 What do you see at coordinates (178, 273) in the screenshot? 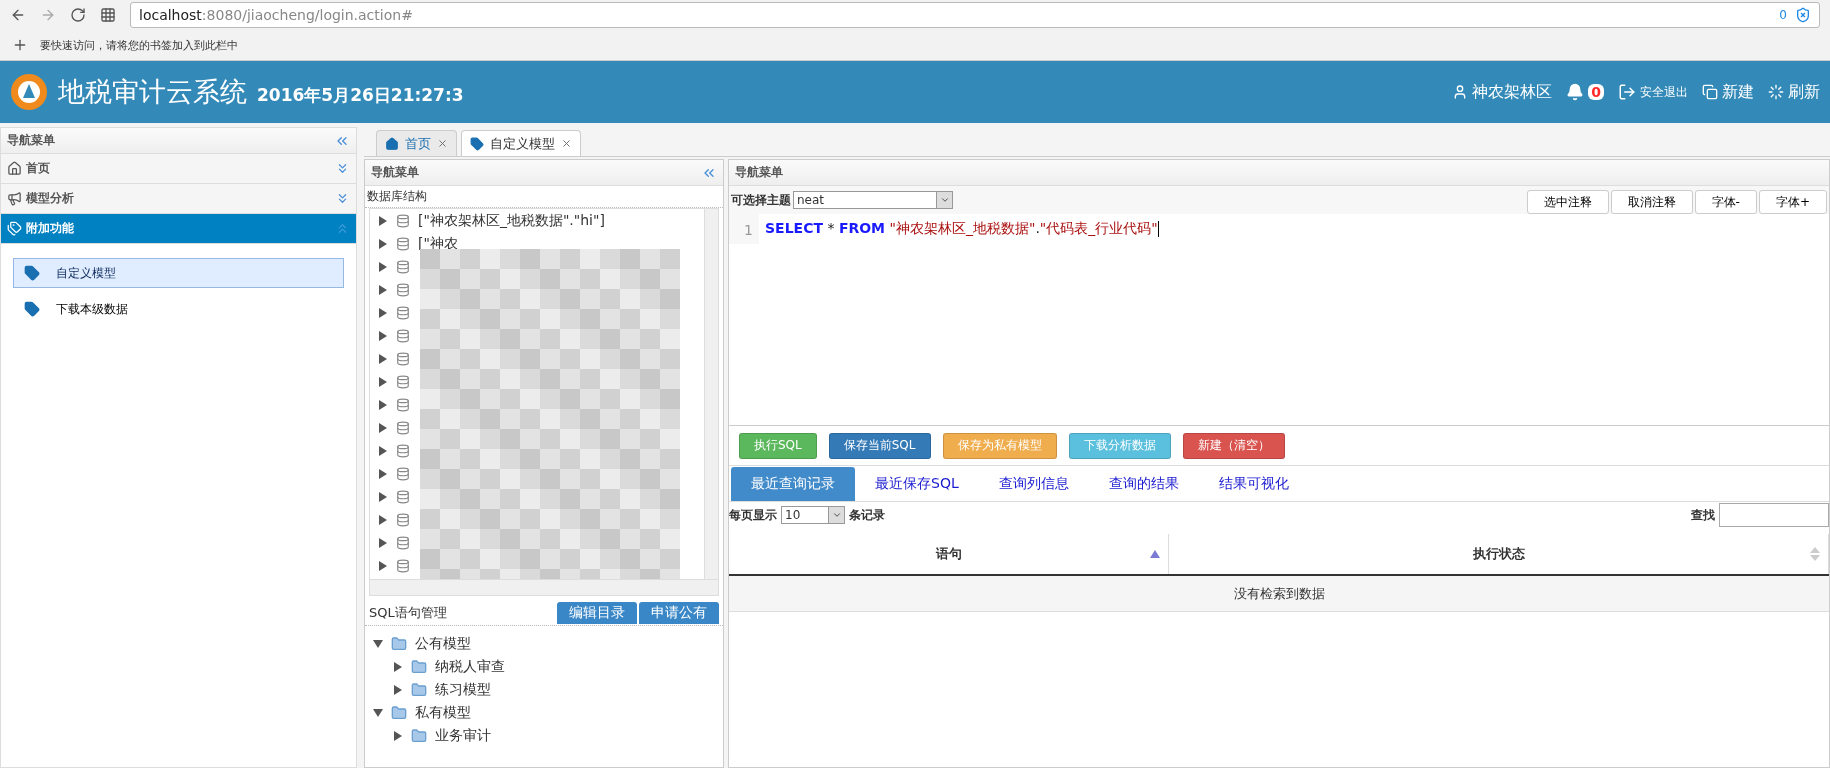
I see `nav-item: 自定义模型` at bounding box center [178, 273].